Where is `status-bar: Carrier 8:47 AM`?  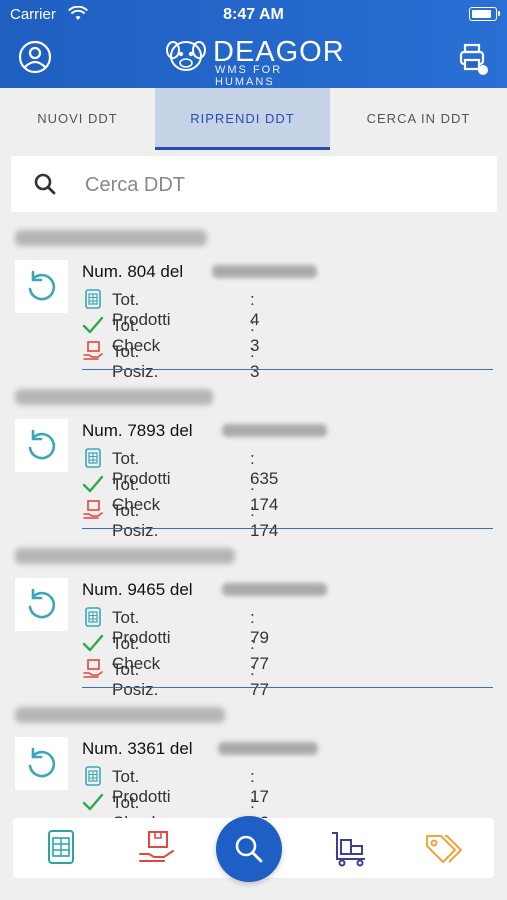
status-bar: Carrier 8:47 AM is located at coordinates (253, 15).